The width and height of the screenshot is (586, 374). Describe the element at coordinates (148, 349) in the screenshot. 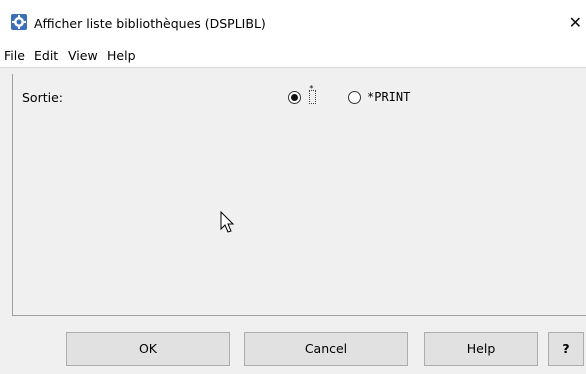

I see `ok-button: OK` at that location.